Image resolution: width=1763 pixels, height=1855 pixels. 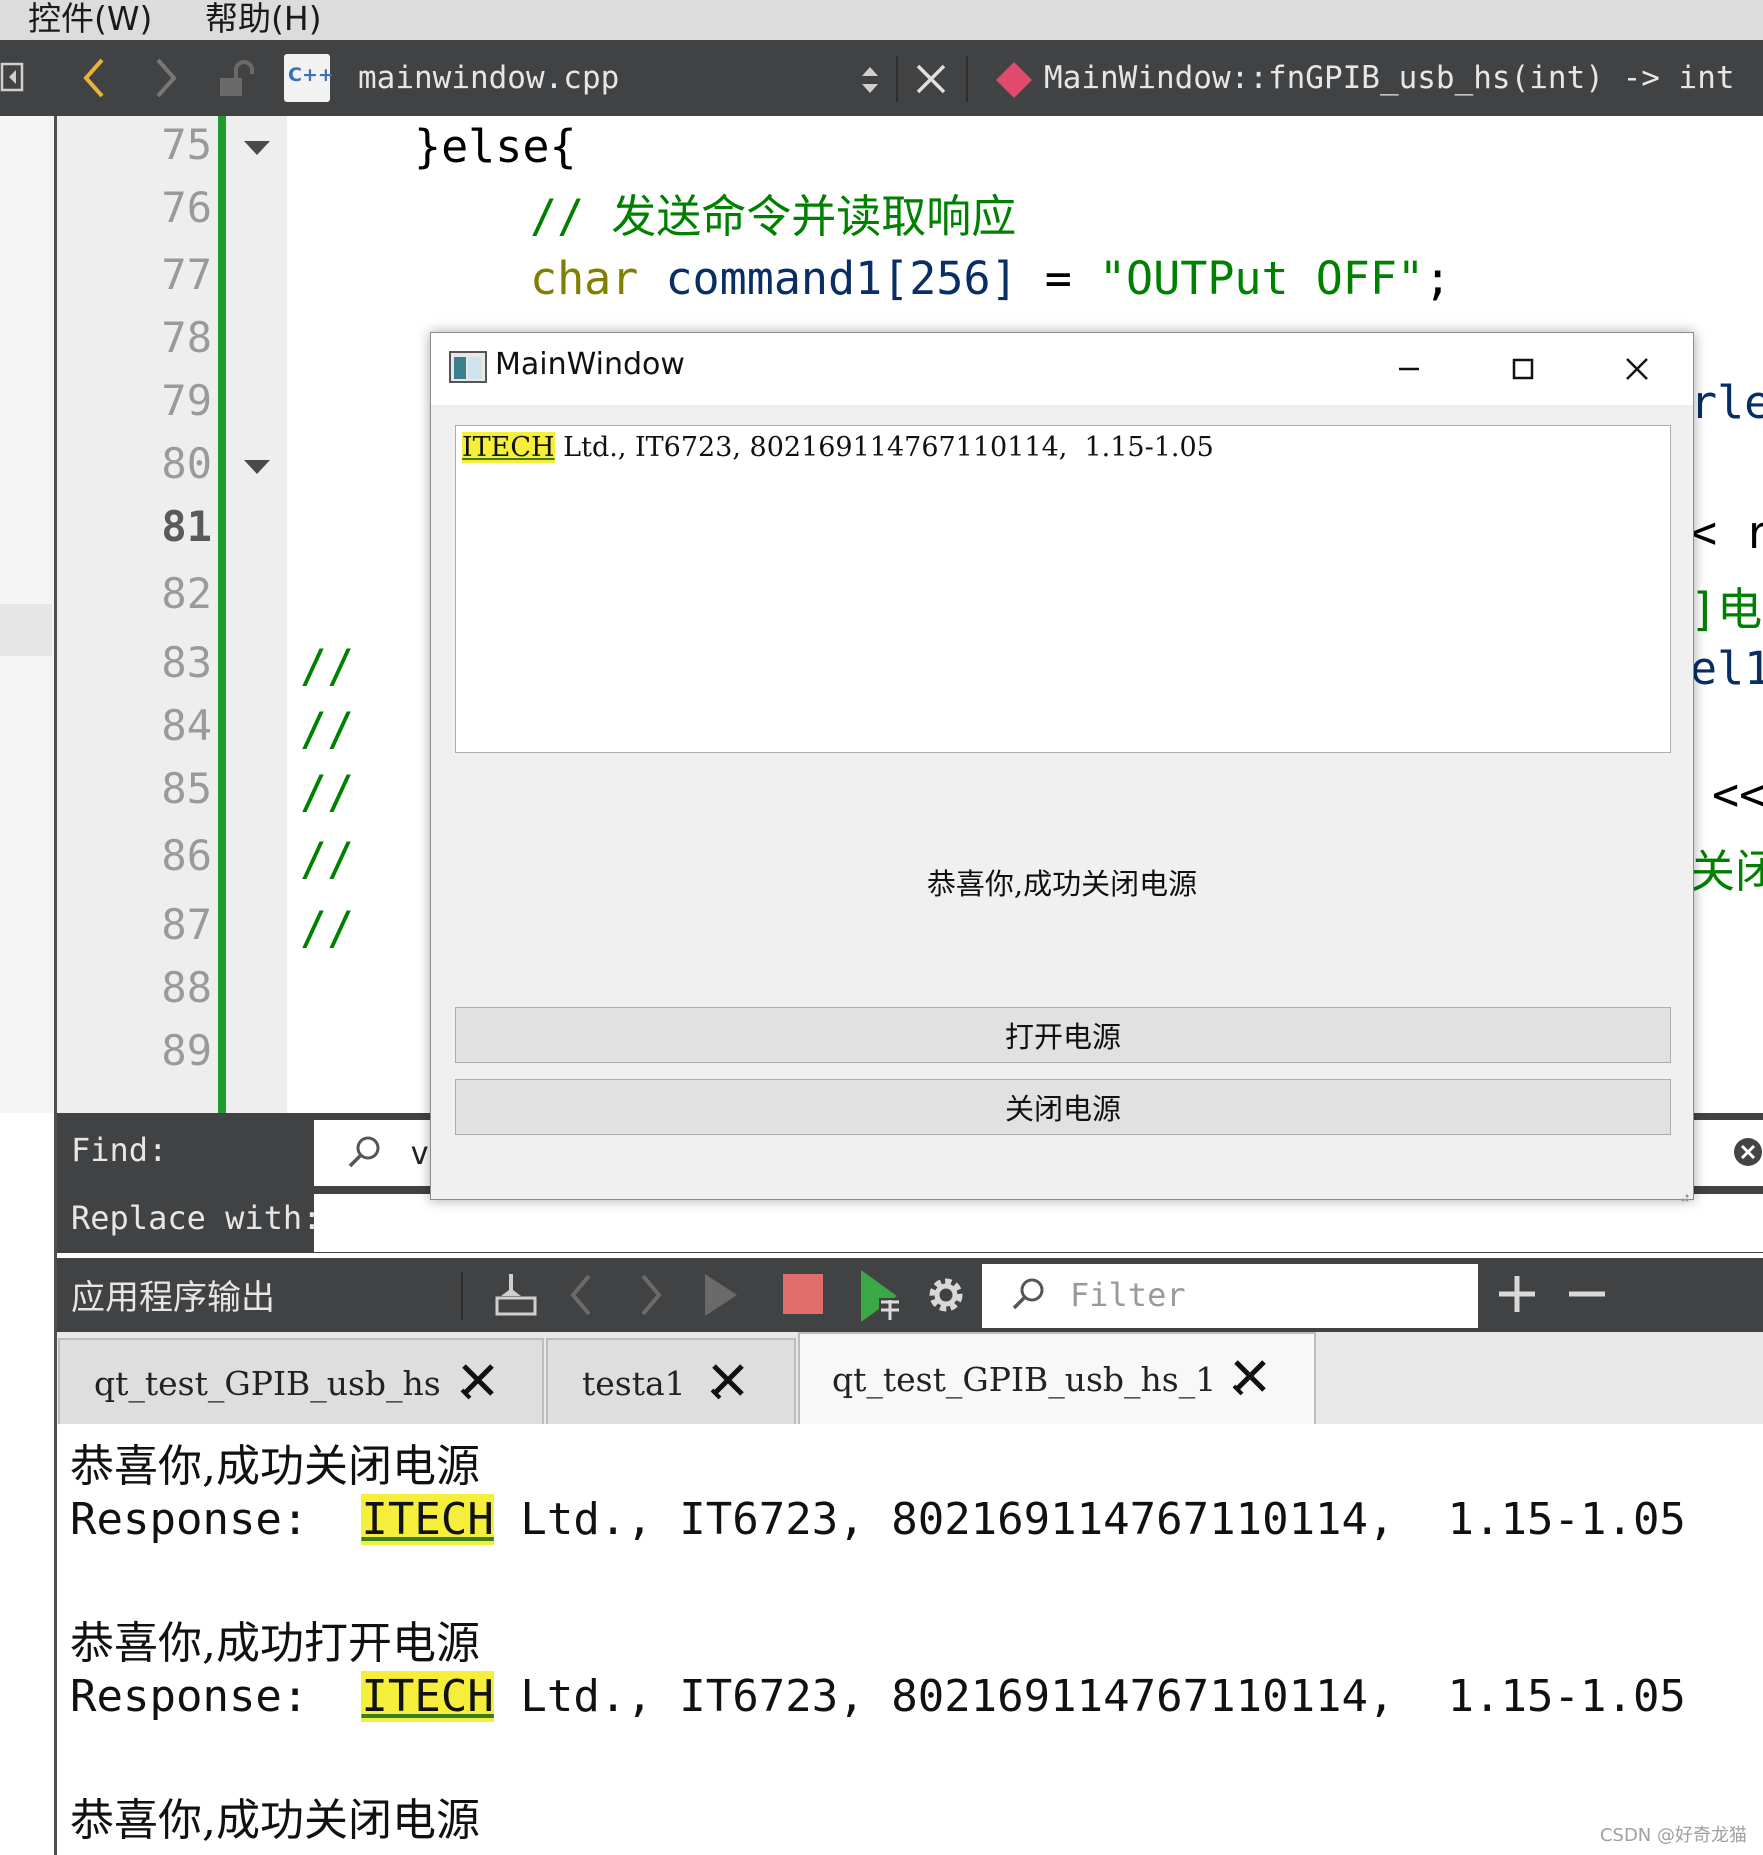 What do you see at coordinates (1726, 402) in the screenshot?
I see `code-fragment: rle` at bounding box center [1726, 402].